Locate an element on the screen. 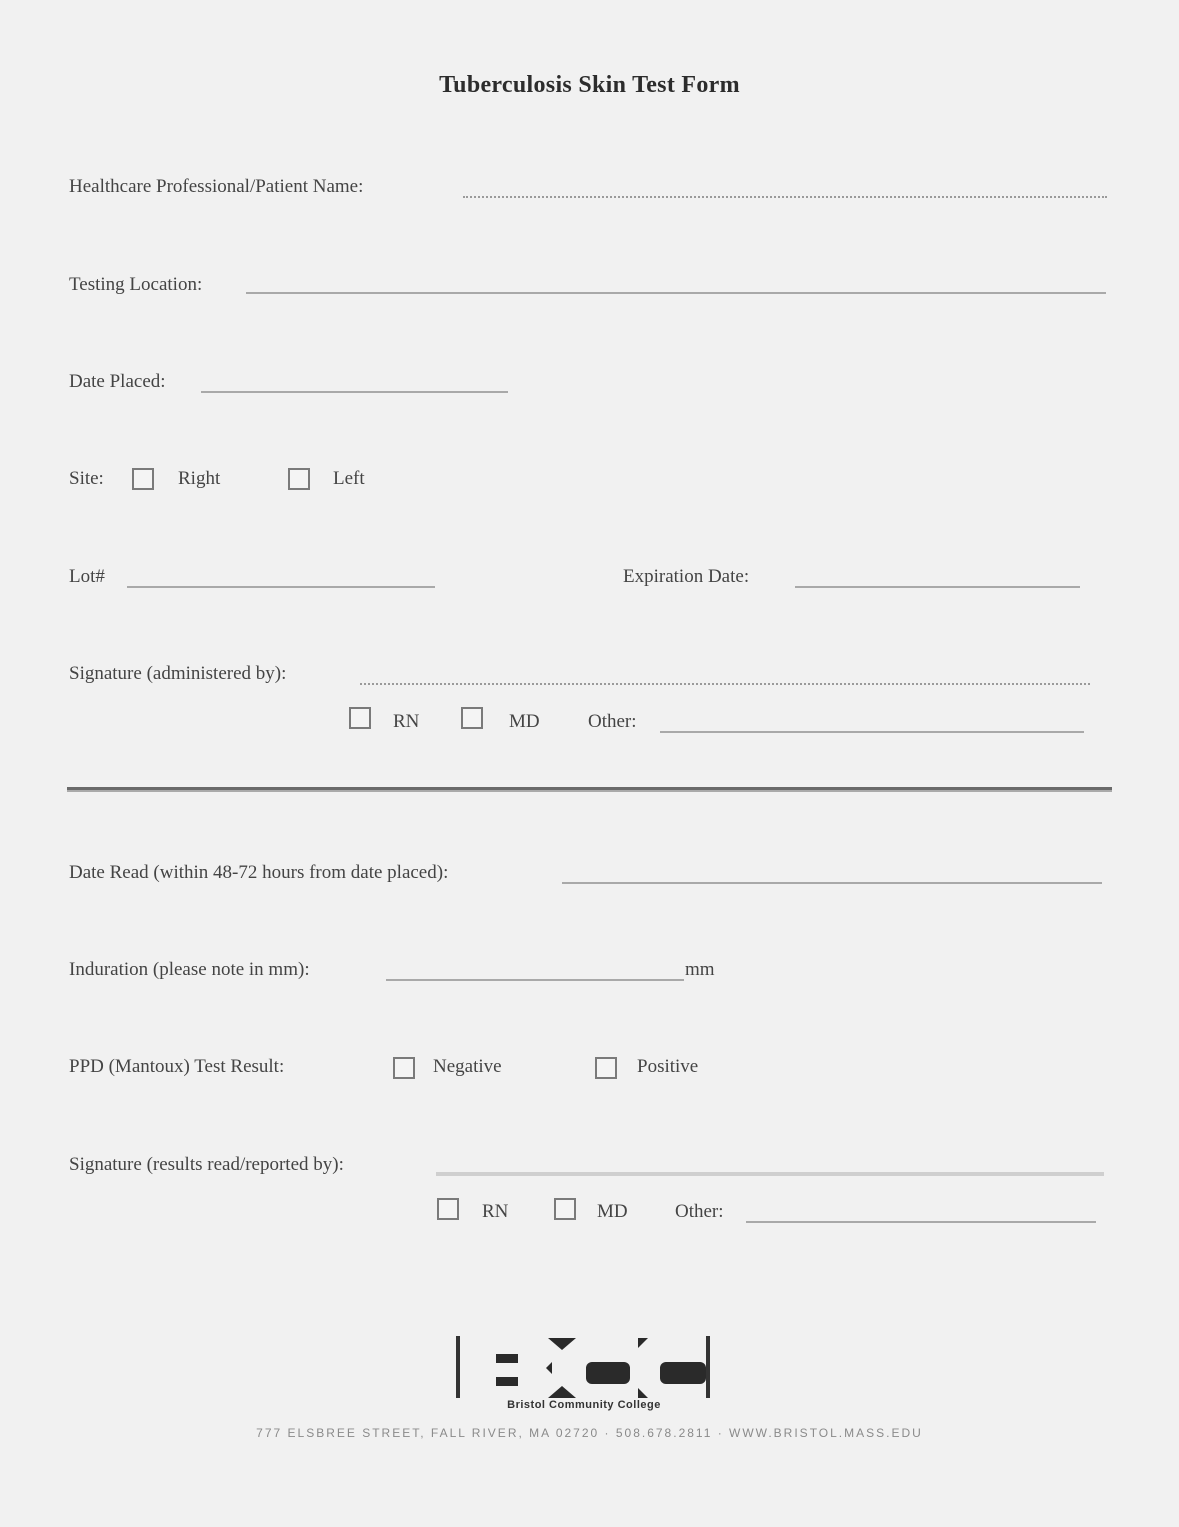 This screenshot has width=1179, height=1527. result-positive-label: Positive is located at coordinates (668, 1066).